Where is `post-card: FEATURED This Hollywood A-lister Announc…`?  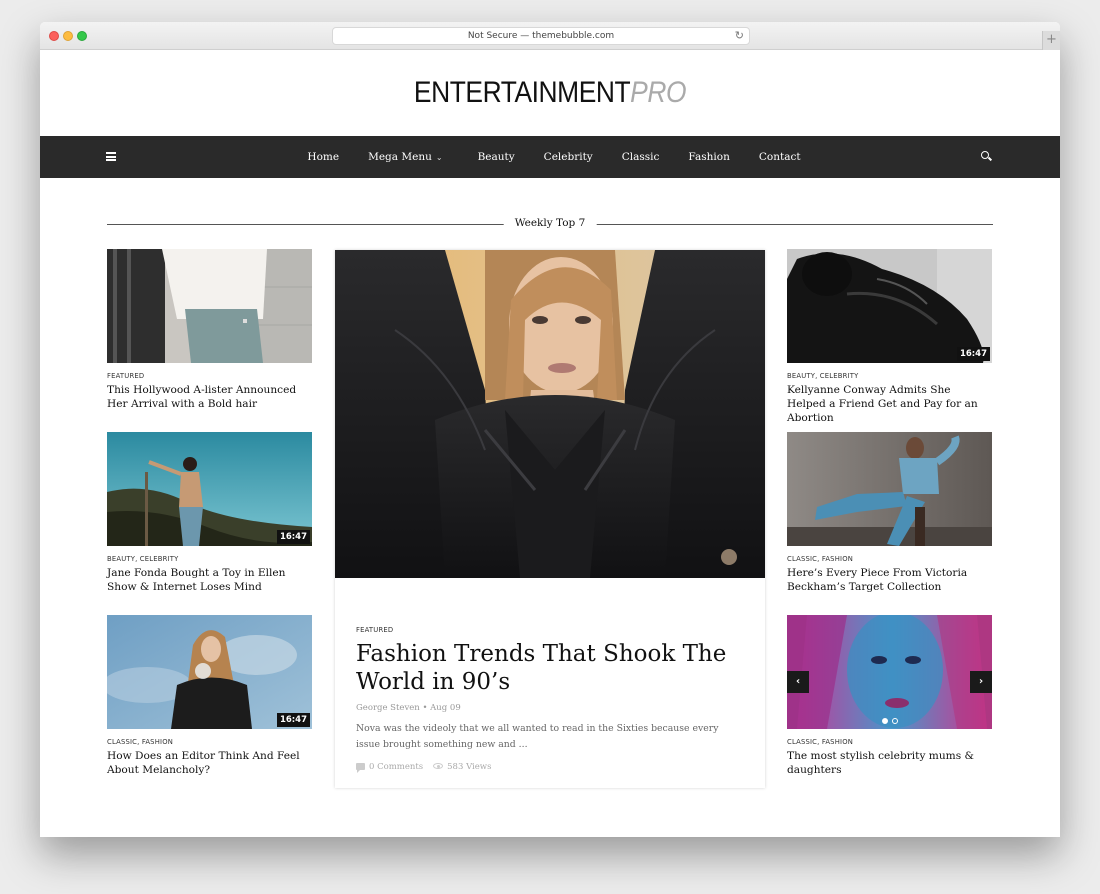
post-card: FEATURED This Hollywood A-lister Announc… is located at coordinates (209, 330).